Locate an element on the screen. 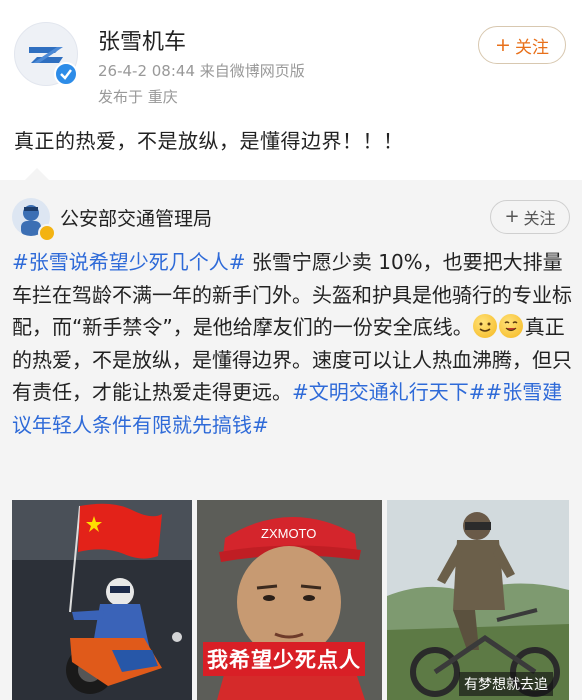  post-time-source: 26-4-2 08:44 来自微博网页版 is located at coordinates (201, 71).